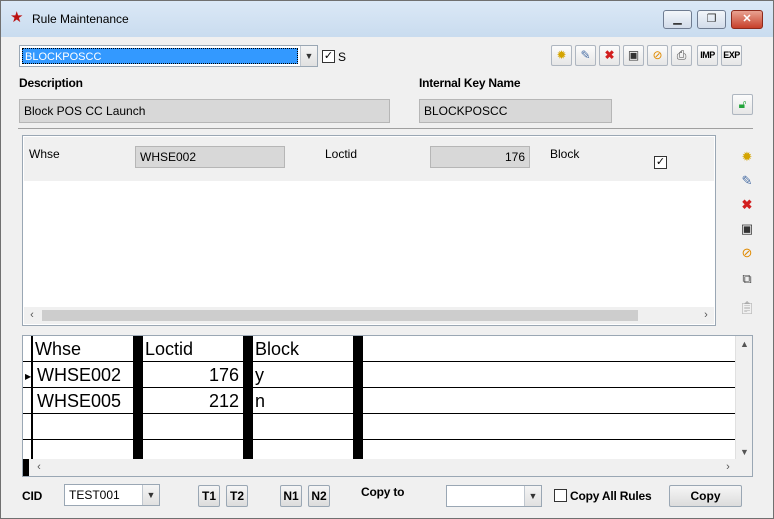 This screenshot has height=519, width=774. I want to click on cell-block: y, so click(302, 375).